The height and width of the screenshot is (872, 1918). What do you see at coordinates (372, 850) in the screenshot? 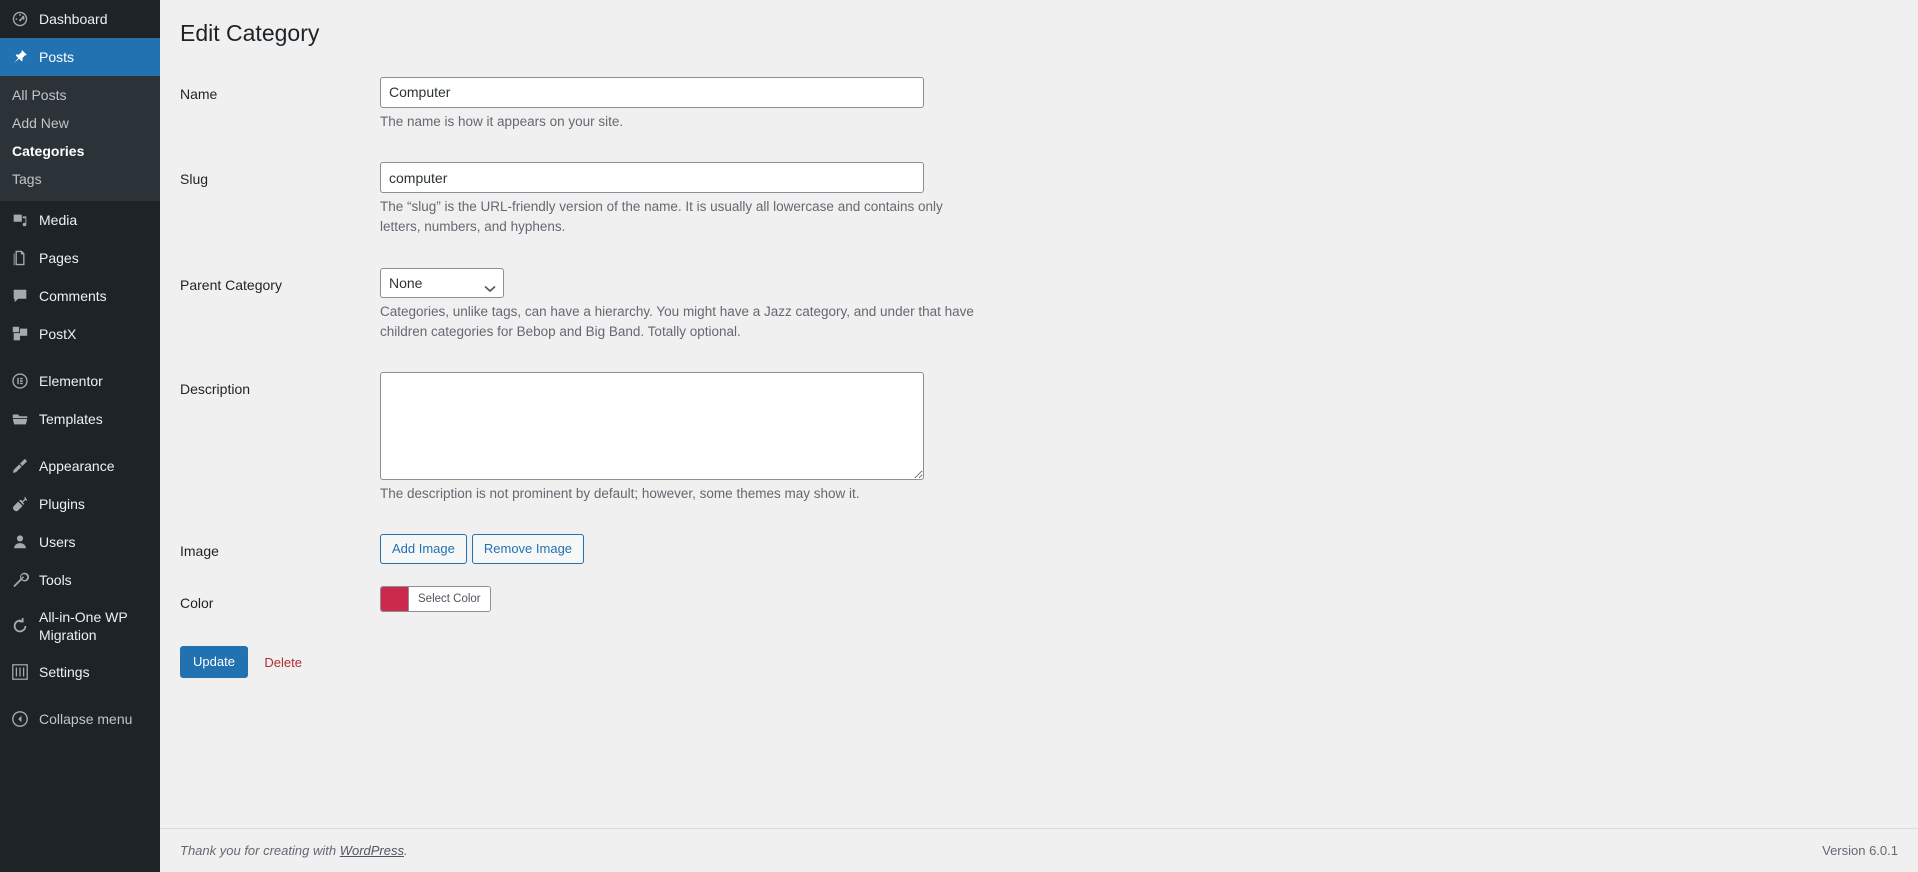
I see `wordpress-link: WordPress` at bounding box center [372, 850].